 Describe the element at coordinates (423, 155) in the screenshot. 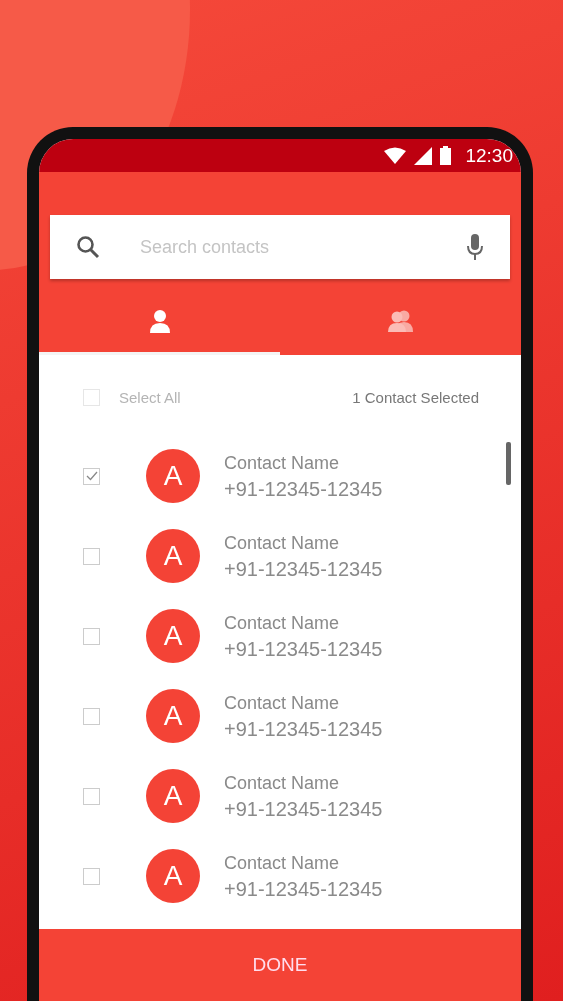

I see `signal-icon` at that location.